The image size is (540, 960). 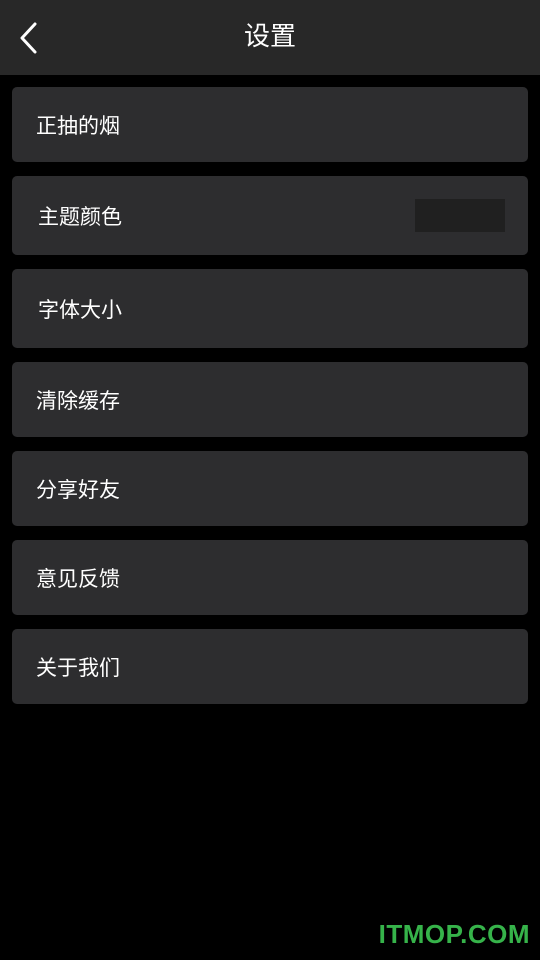 What do you see at coordinates (270, 124) in the screenshot?
I see `setting-row-current-smoke: 正抽的烟` at bounding box center [270, 124].